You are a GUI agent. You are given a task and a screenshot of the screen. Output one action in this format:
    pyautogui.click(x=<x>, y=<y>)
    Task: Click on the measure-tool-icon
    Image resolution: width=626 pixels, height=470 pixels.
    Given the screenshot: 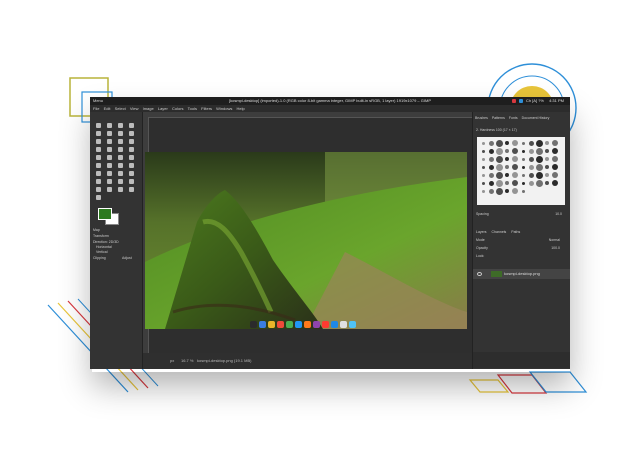 What is the action you would take?
    pyautogui.click(x=131, y=189)
    